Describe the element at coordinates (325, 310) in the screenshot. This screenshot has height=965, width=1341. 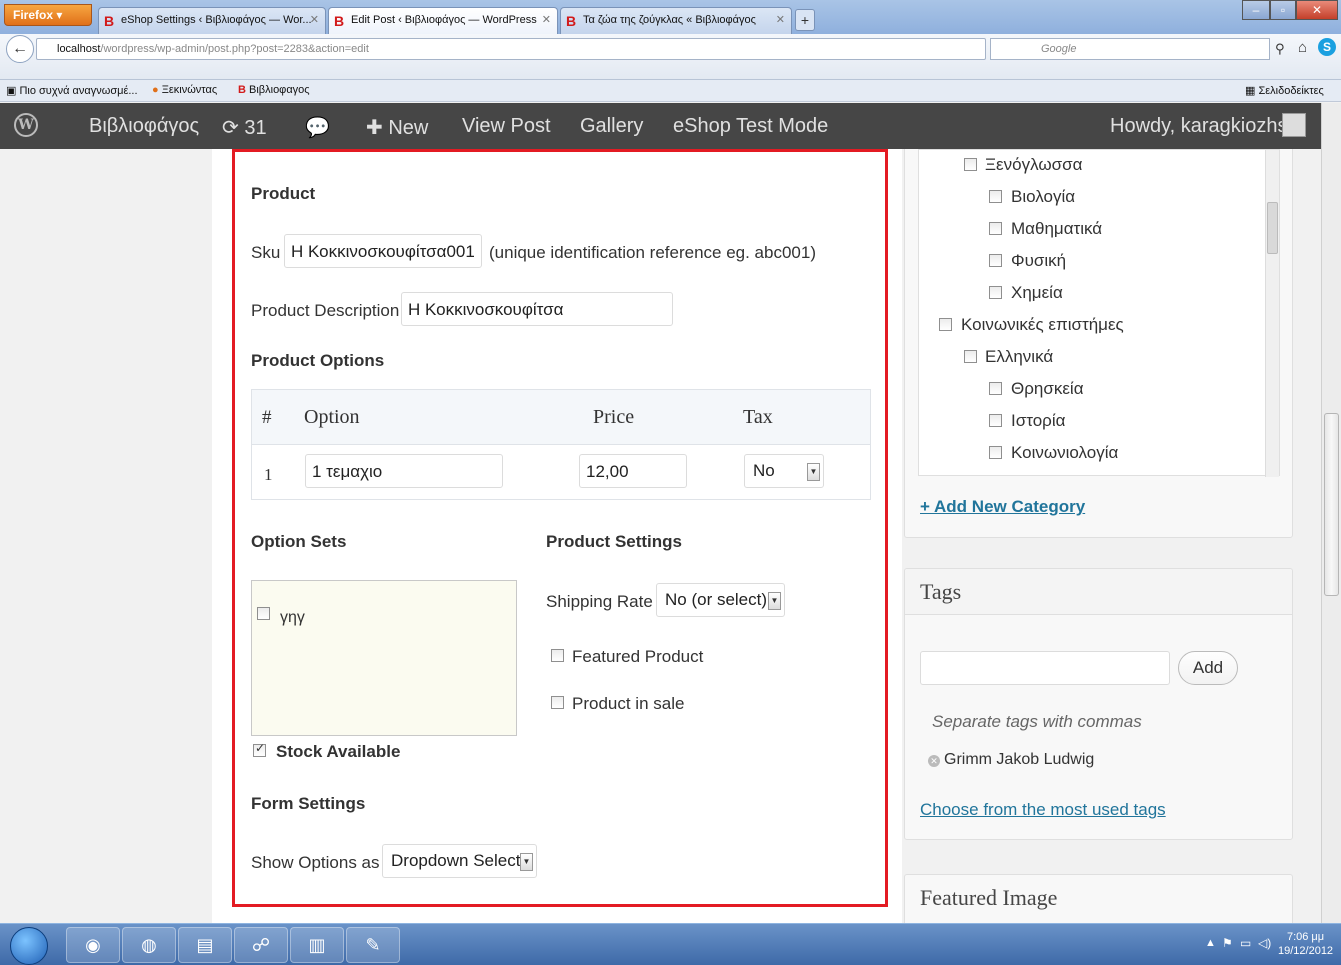
I see `description-label: Product Description` at that location.